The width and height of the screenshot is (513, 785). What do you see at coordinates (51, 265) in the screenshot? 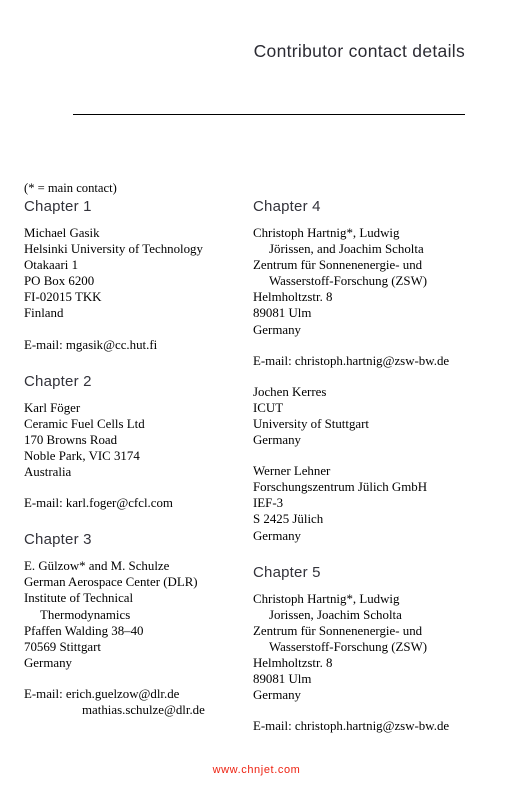
I see `address-line: Otakaari 1` at bounding box center [51, 265].